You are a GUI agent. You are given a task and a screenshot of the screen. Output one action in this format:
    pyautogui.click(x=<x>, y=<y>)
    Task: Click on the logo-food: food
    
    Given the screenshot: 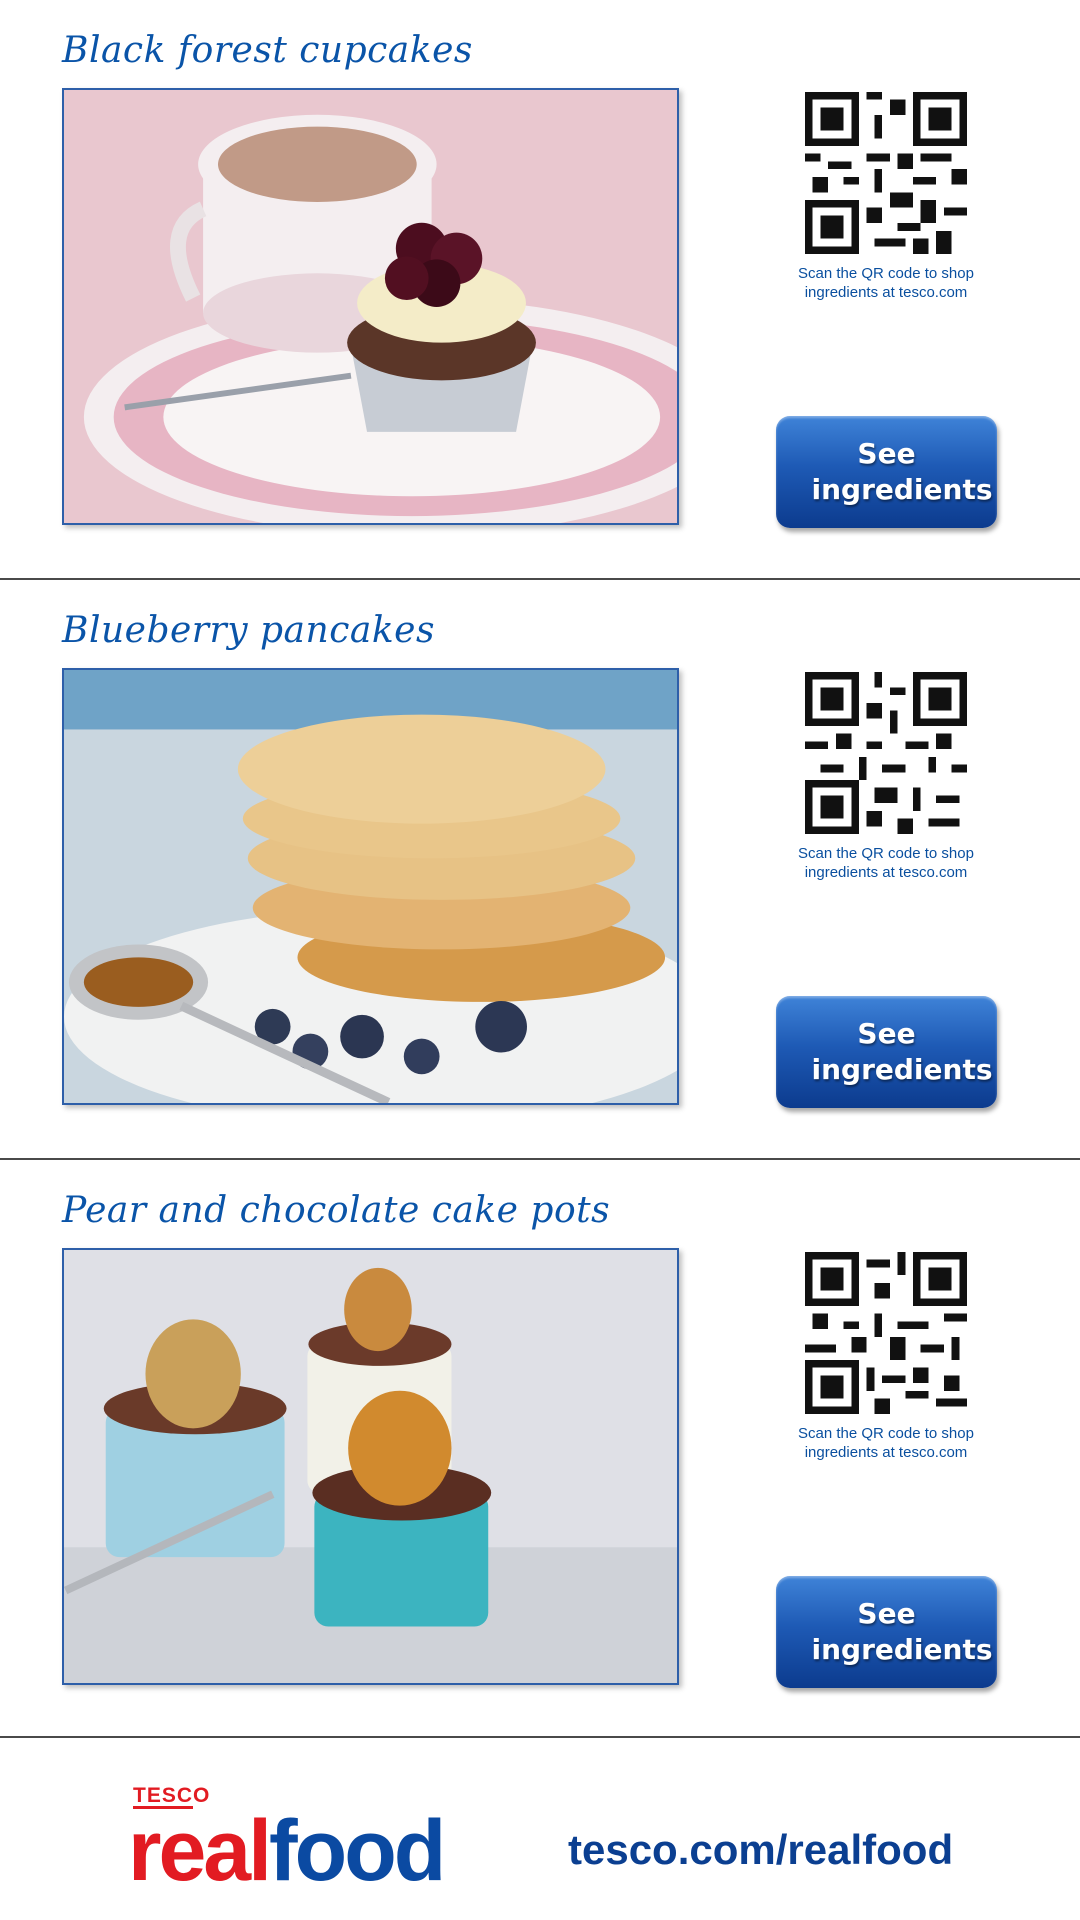 What is the action you would take?
    pyautogui.click(x=357, y=1851)
    